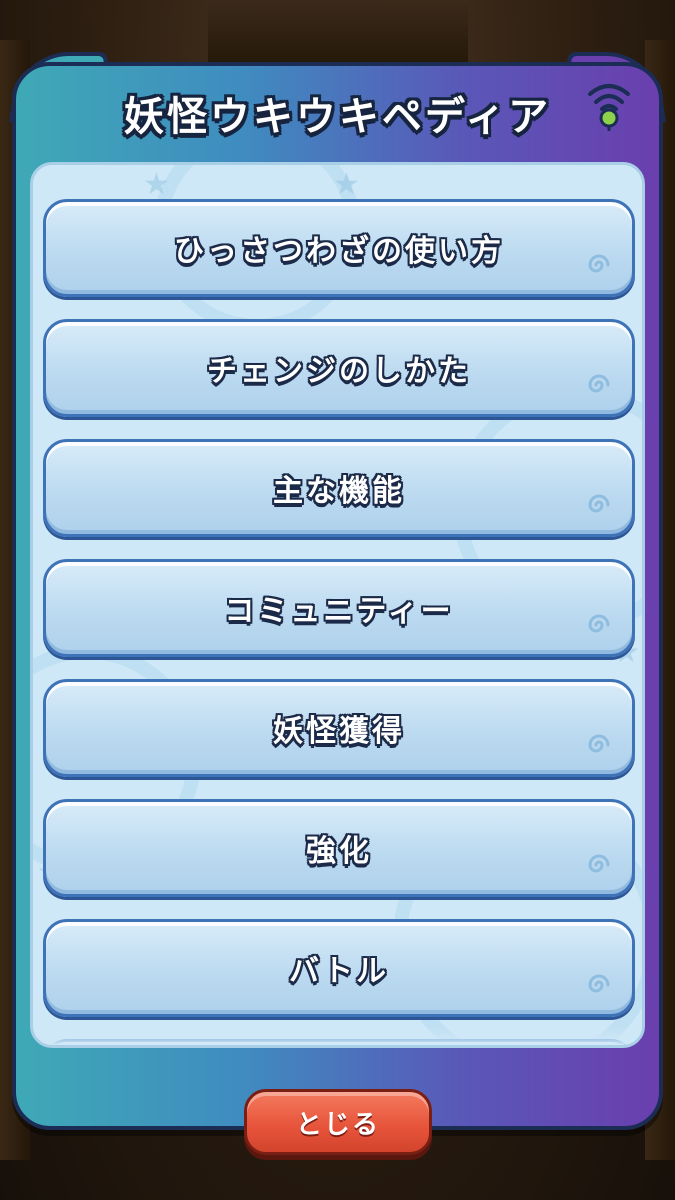  I want to click on menu-item-main-features: 主な機能, so click(339, 488).